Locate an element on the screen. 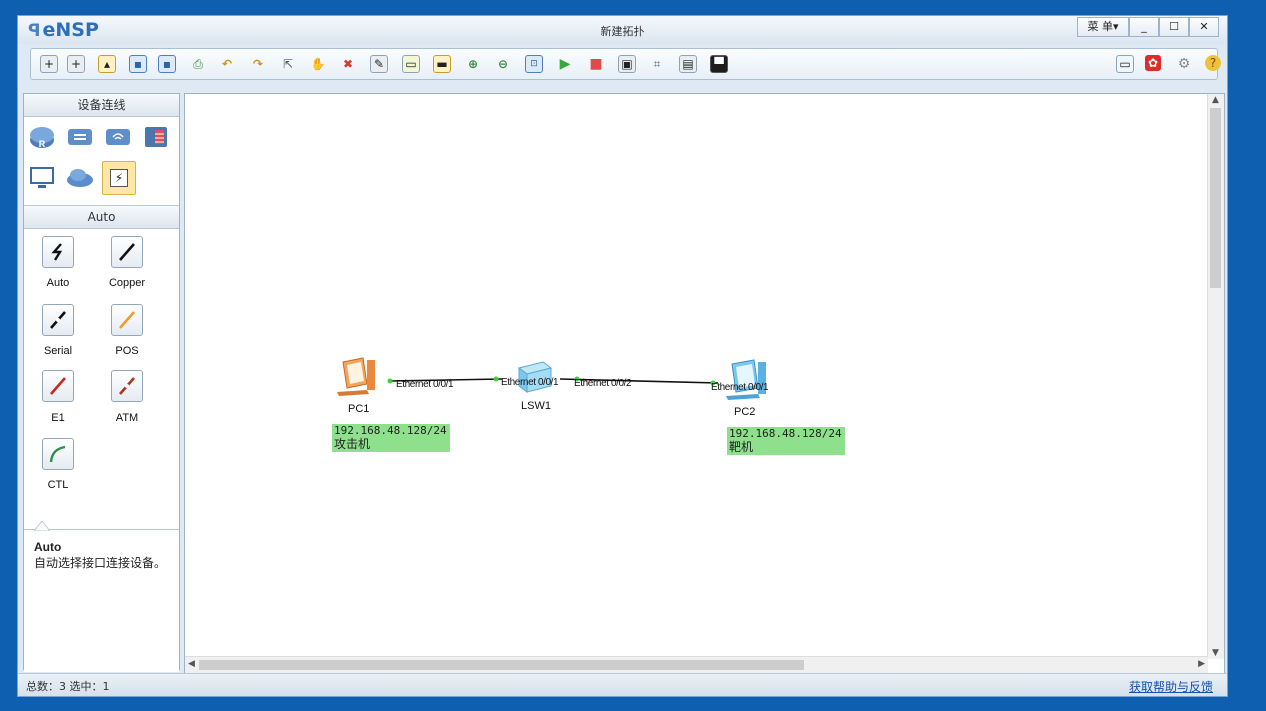 This screenshot has height=711, width=1266. ctl-cable-icon is located at coordinates (57, 454).